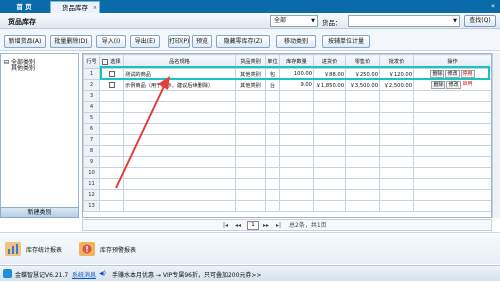 Image resolution: width=500 pixels, height=281 pixels. I want to click on tab-home: 首 页, so click(24, 7).